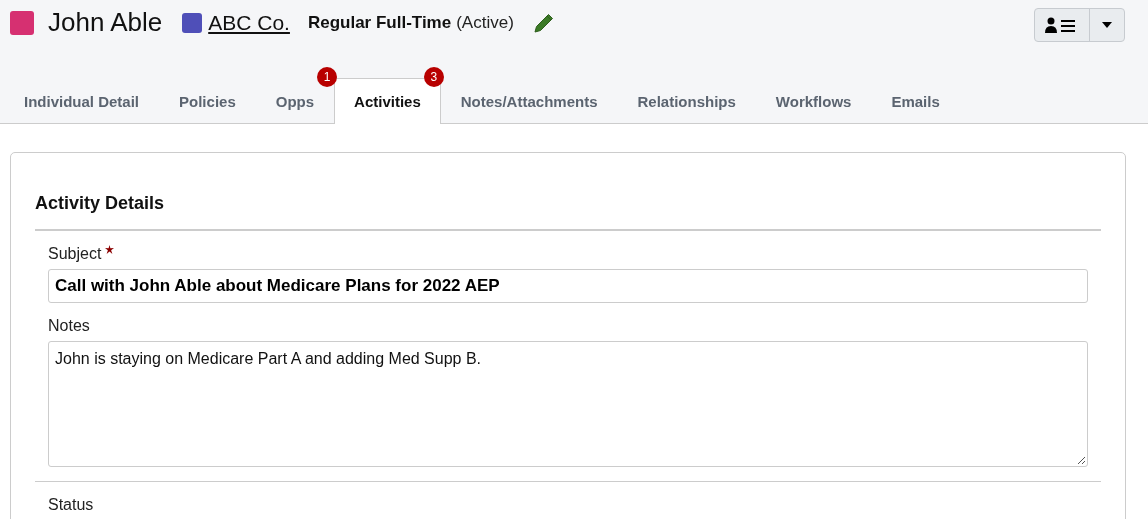 The image size is (1148, 519). Describe the element at coordinates (69, 326) in the screenshot. I see `field-label: Notes` at that location.